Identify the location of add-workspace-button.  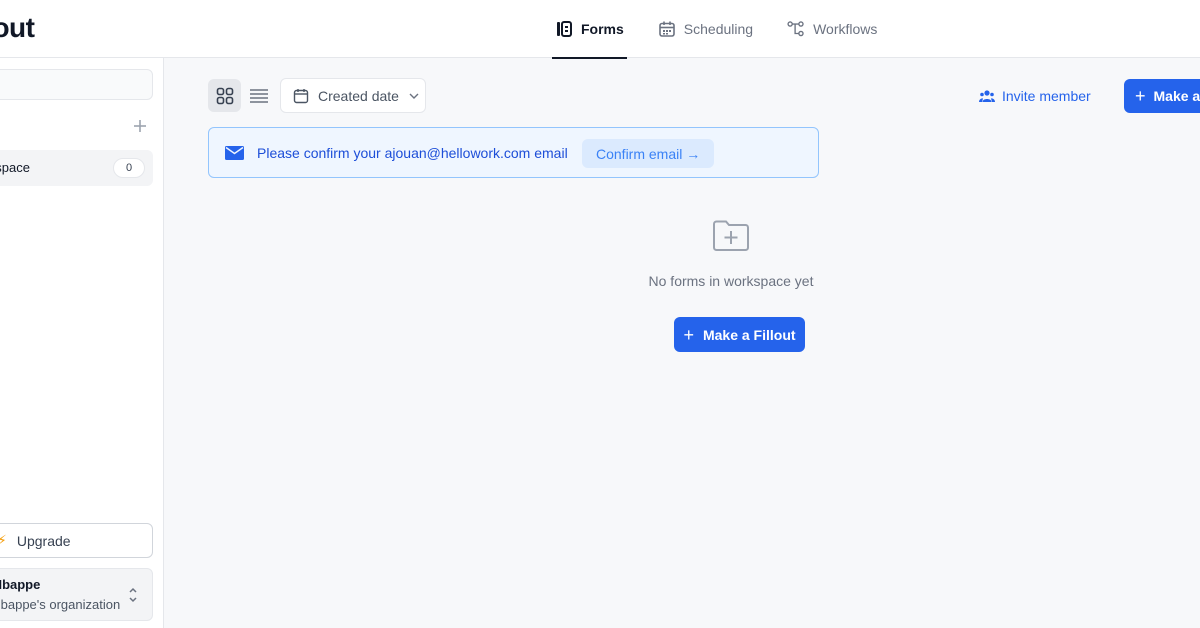
(140, 128).